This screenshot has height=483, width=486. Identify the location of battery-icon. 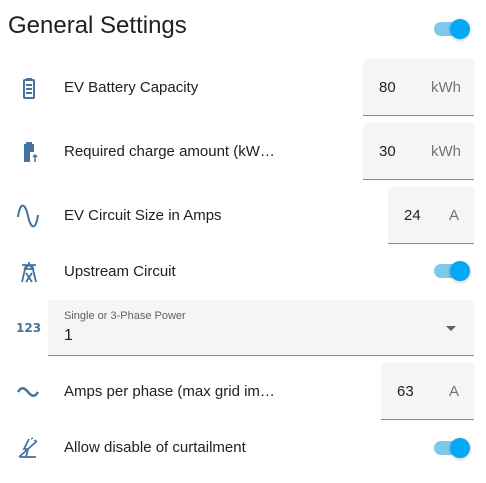
(29, 88).